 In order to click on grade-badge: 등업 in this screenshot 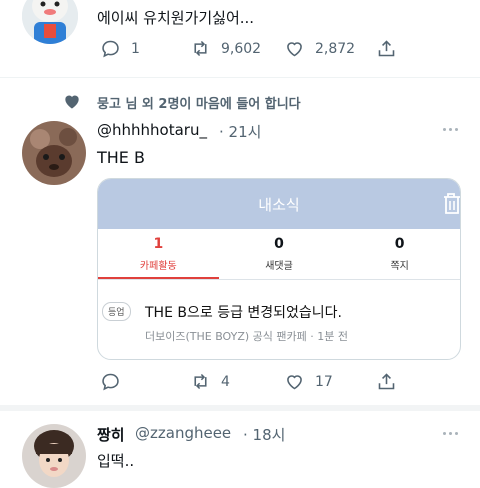, I will do `click(116, 311)`.